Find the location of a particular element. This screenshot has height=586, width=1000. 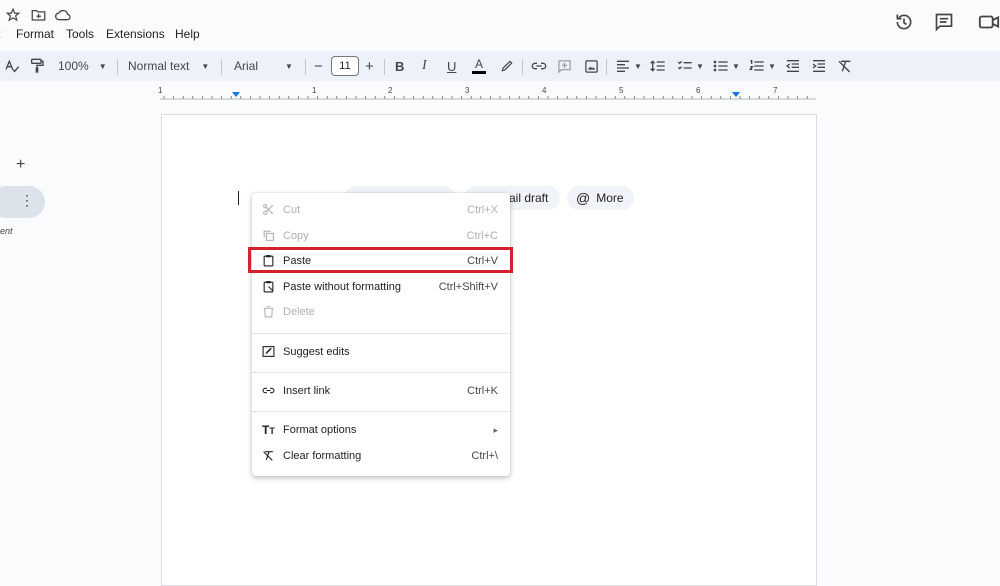

menu-item-copy: Copy Ctrl+C is located at coordinates (381, 237).